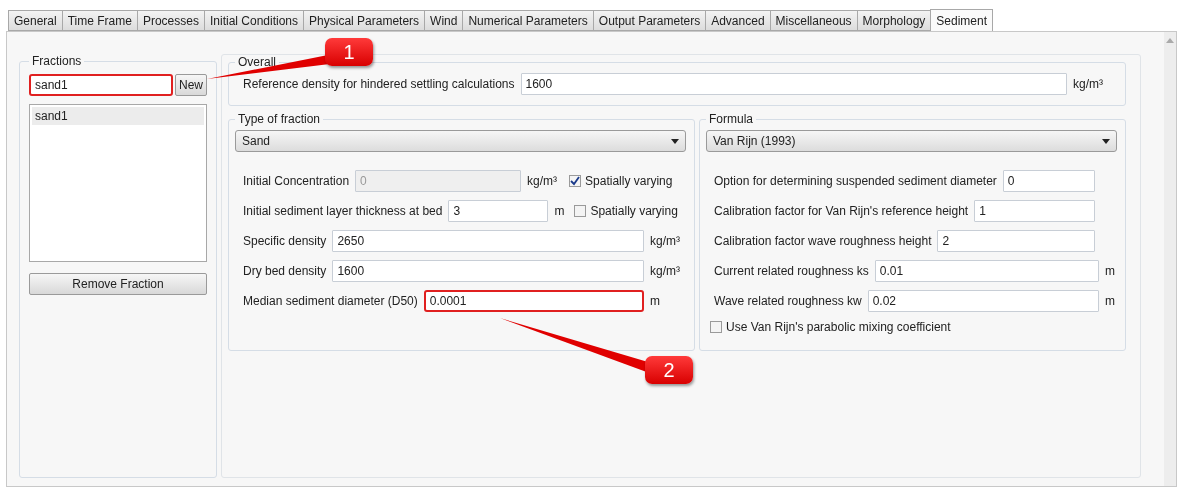 This screenshot has width=1177, height=487. I want to click on field-label: Specific density, so click(285, 241).